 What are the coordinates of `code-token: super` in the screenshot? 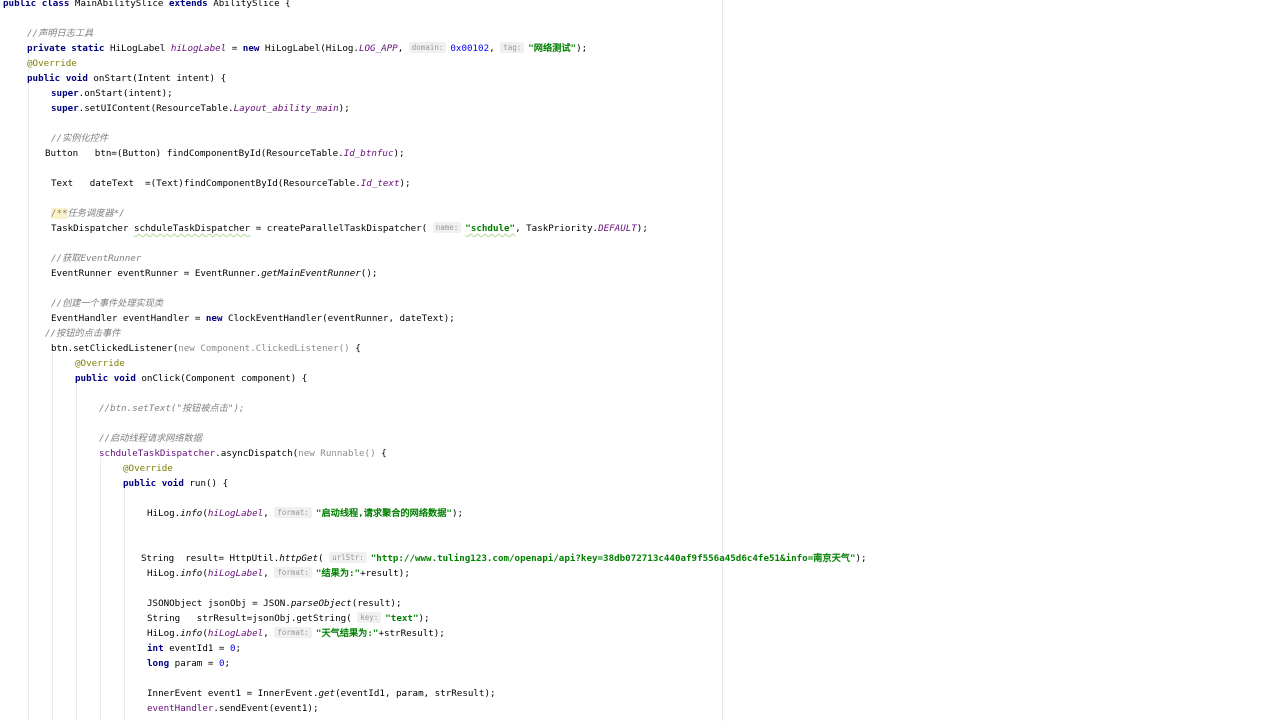 It's located at (65, 93).